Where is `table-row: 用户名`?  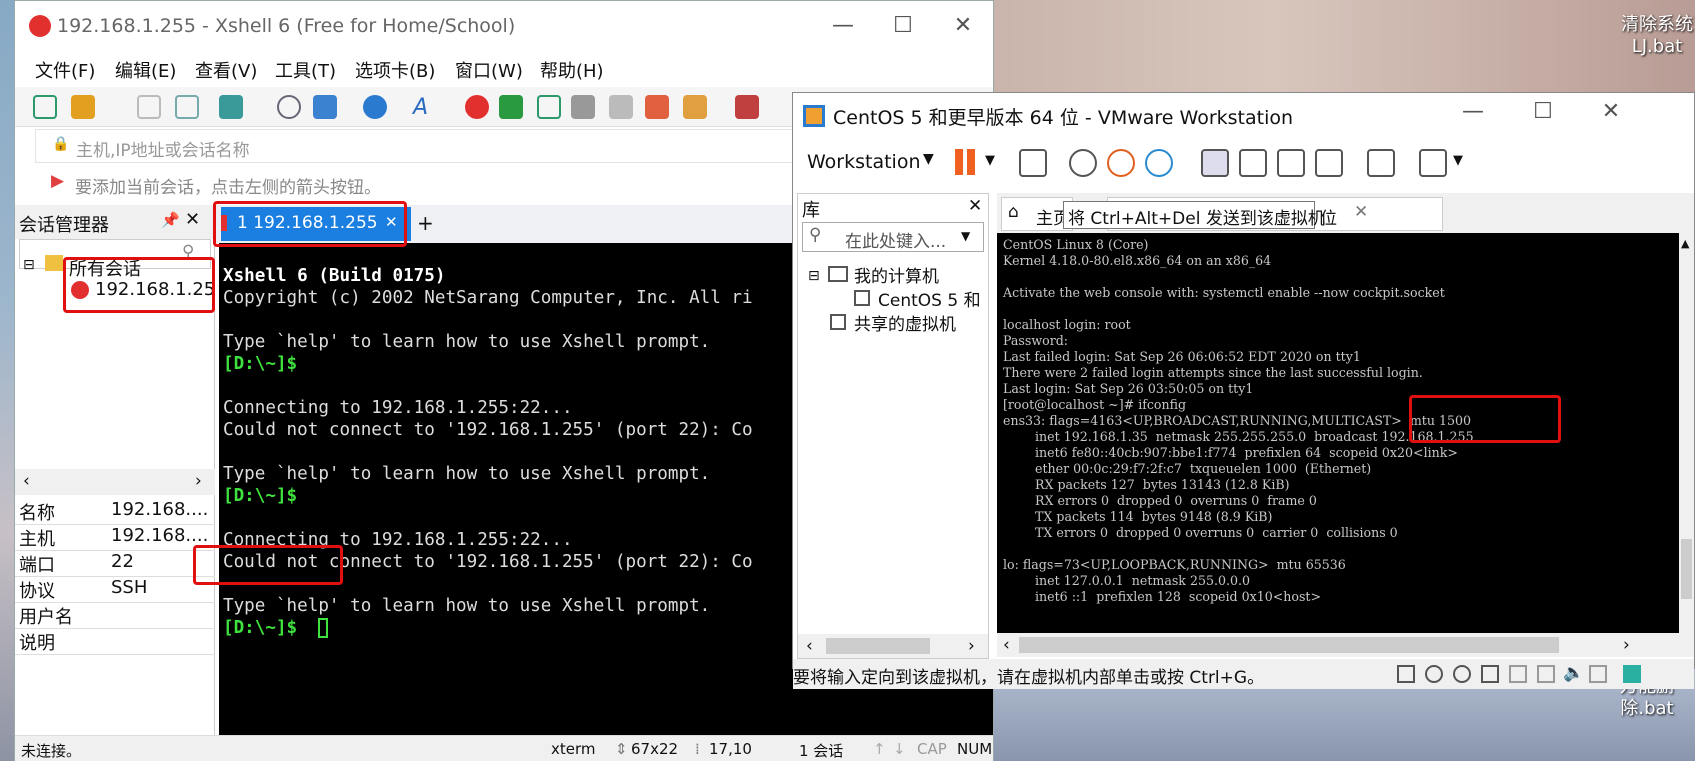
table-row: 用户名 is located at coordinates (115, 615).